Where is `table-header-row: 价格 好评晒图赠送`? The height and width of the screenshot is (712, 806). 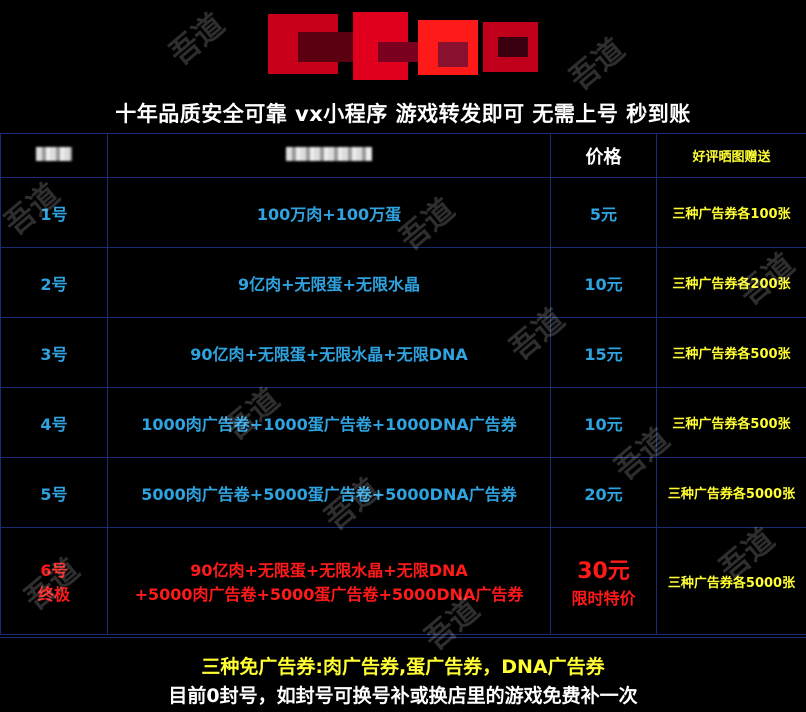 table-header-row: 价格 好评晒图赠送 is located at coordinates (403, 156).